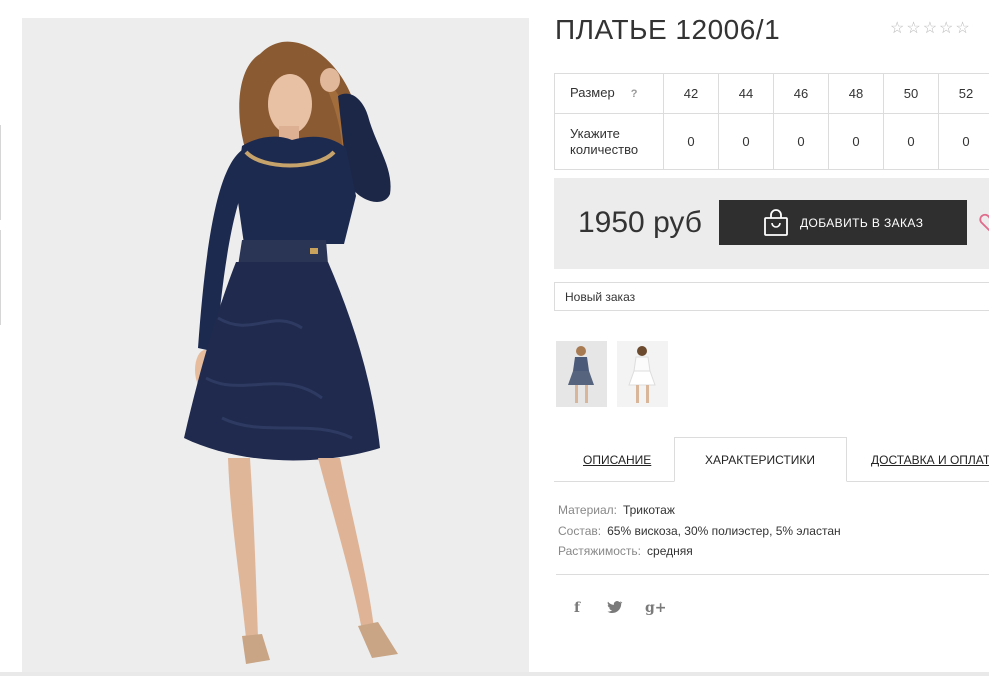 The image size is (989, 676). I want to click on size-cell: 50, so click(911, 93).